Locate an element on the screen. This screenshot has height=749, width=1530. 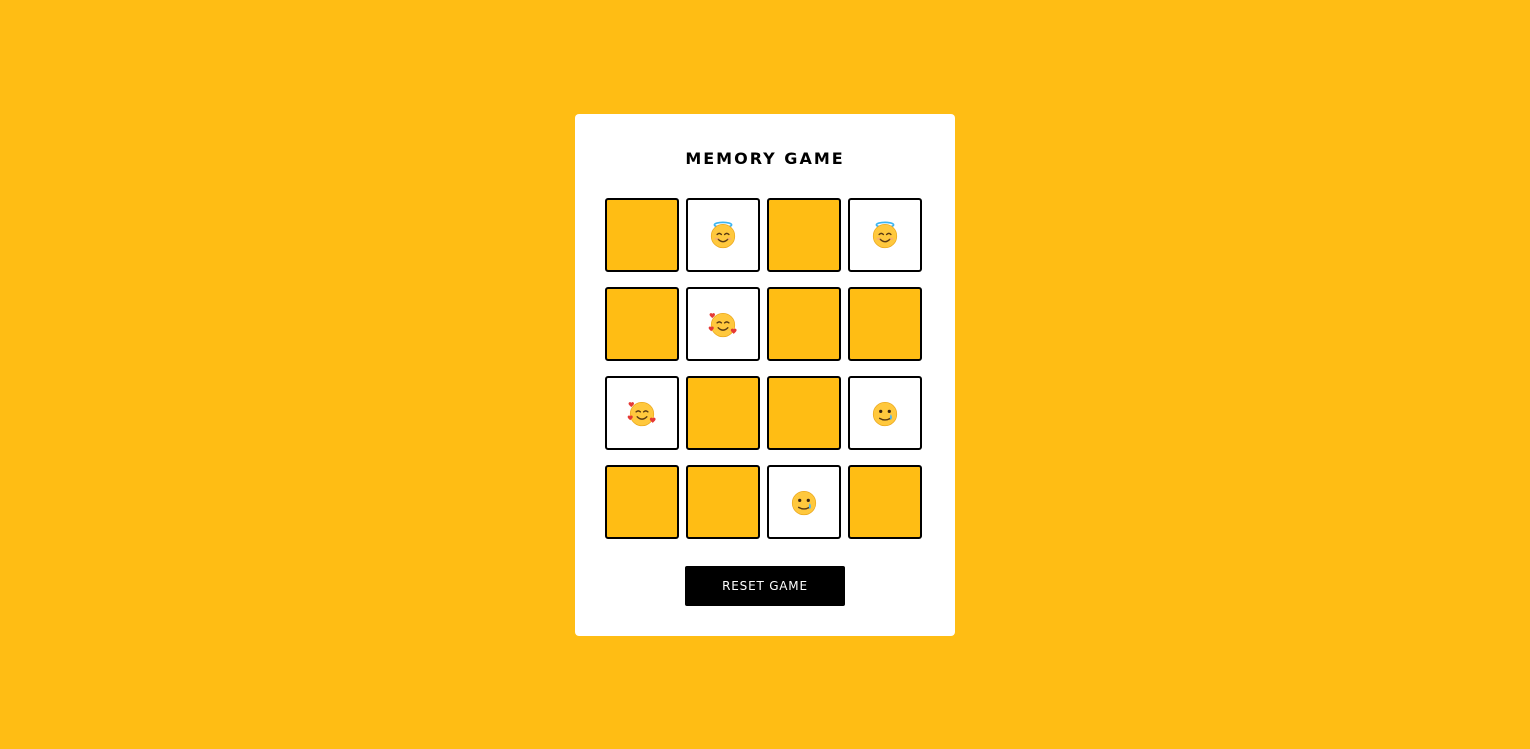
game-title: MEMORY GAME is located at coordinates (765, 158).